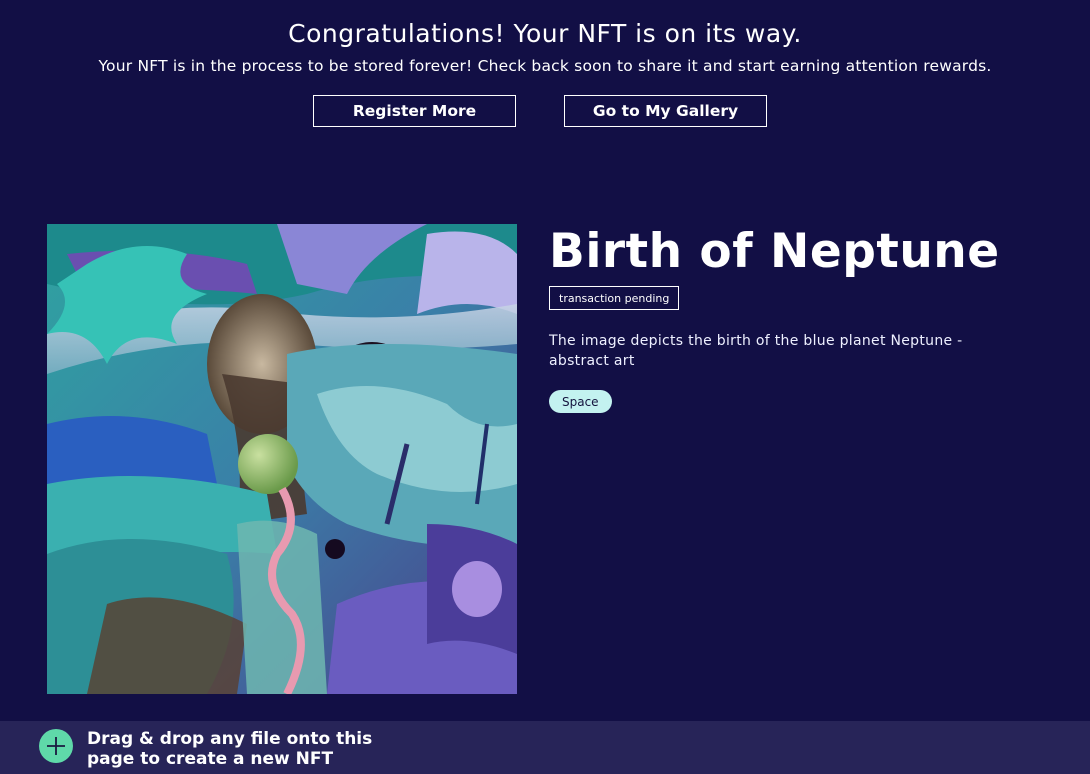 The height and width of the screenshot is (774, 1090). What do you see at coordinates (614, 298) in the screenshot?
I see `transaction-status-badge: transaction pending` at bounding box center [614, 298].